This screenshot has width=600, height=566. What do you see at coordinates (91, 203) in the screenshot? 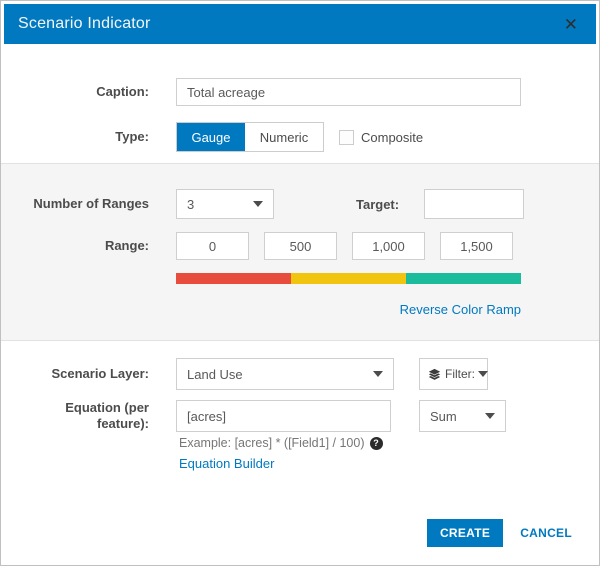
I see `number-of-ranges-label: Number of Ranges` at bounding box center [91, 203].